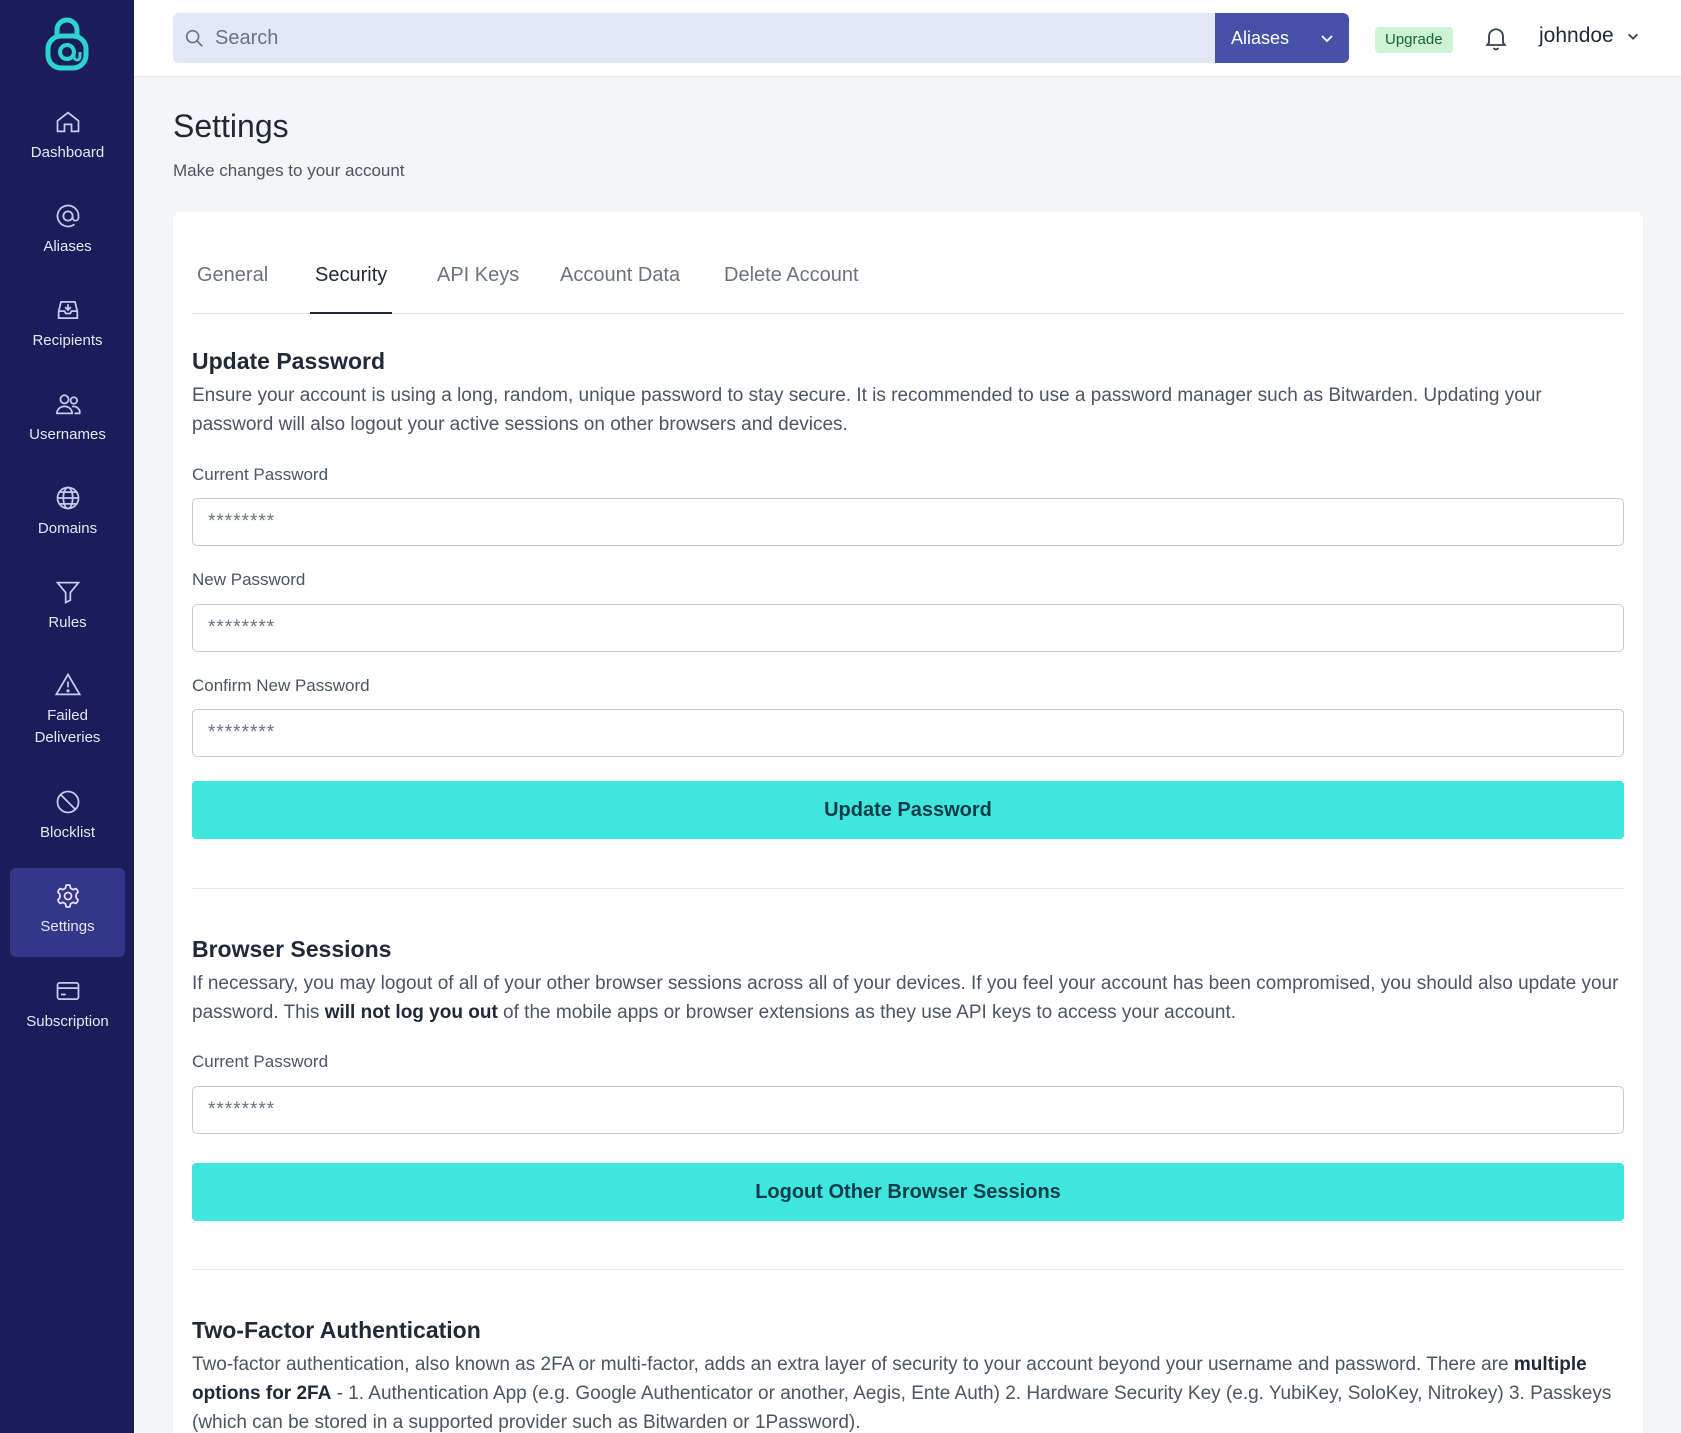 This screenshot has width=1681, height=1433. Describe the element at coordinates (478, 276) in the screenshot. I see `tab-api-keys: API Keys` at that location.